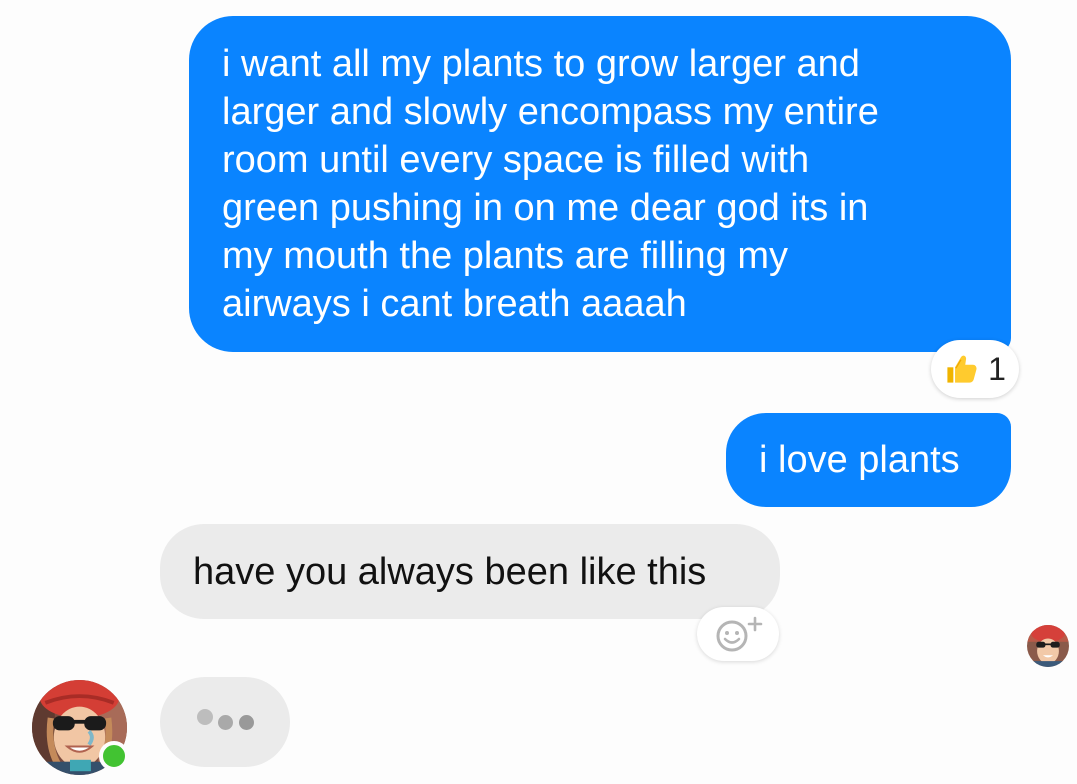 This screenshot has width=1077, height=784. Describe the element at coordinates (1048, 646) in the screenshot. I see `read-receipt-avatar` at that location.